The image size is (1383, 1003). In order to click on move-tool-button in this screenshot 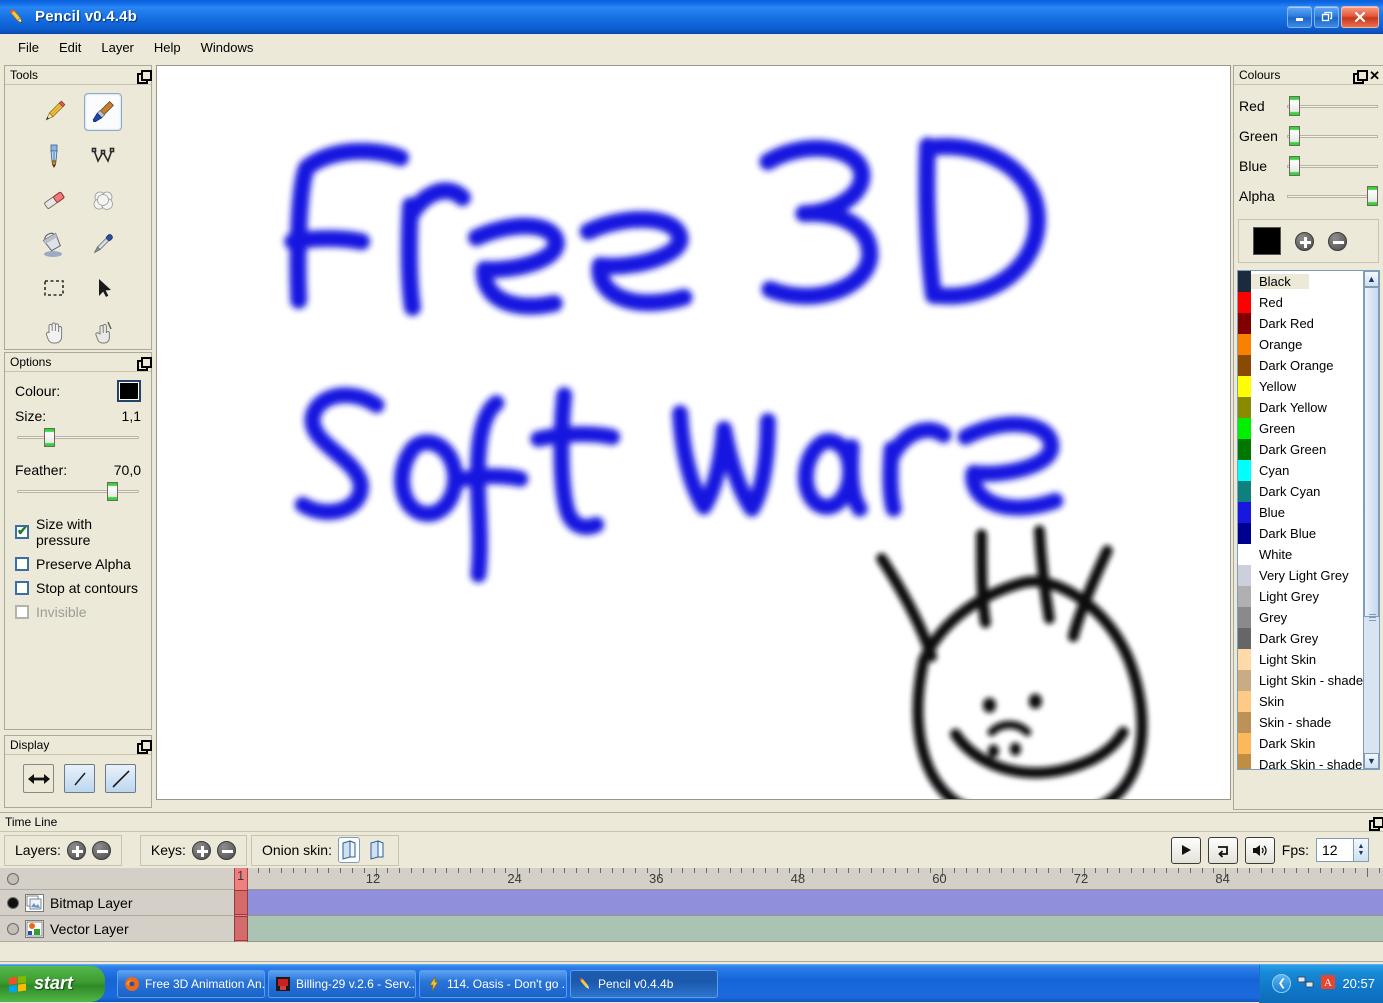, I will do `click(103, 288)`.